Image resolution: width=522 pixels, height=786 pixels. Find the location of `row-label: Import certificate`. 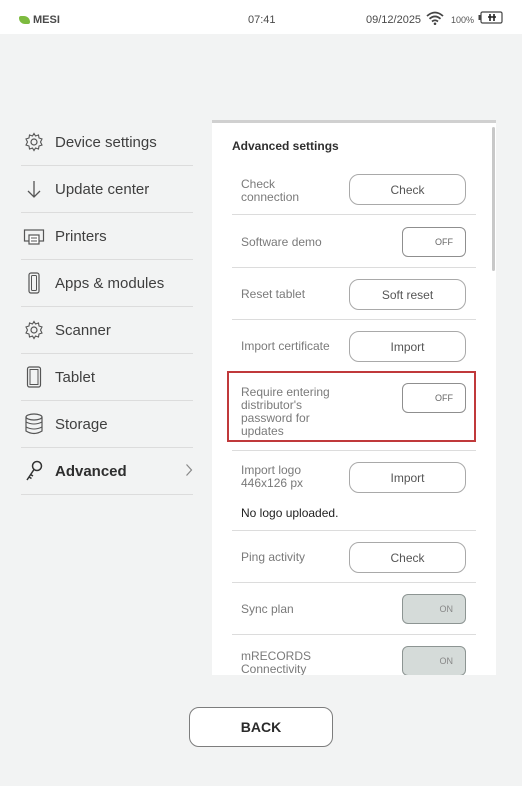

row-label: Import certificate is located at coordinates (285, 346).